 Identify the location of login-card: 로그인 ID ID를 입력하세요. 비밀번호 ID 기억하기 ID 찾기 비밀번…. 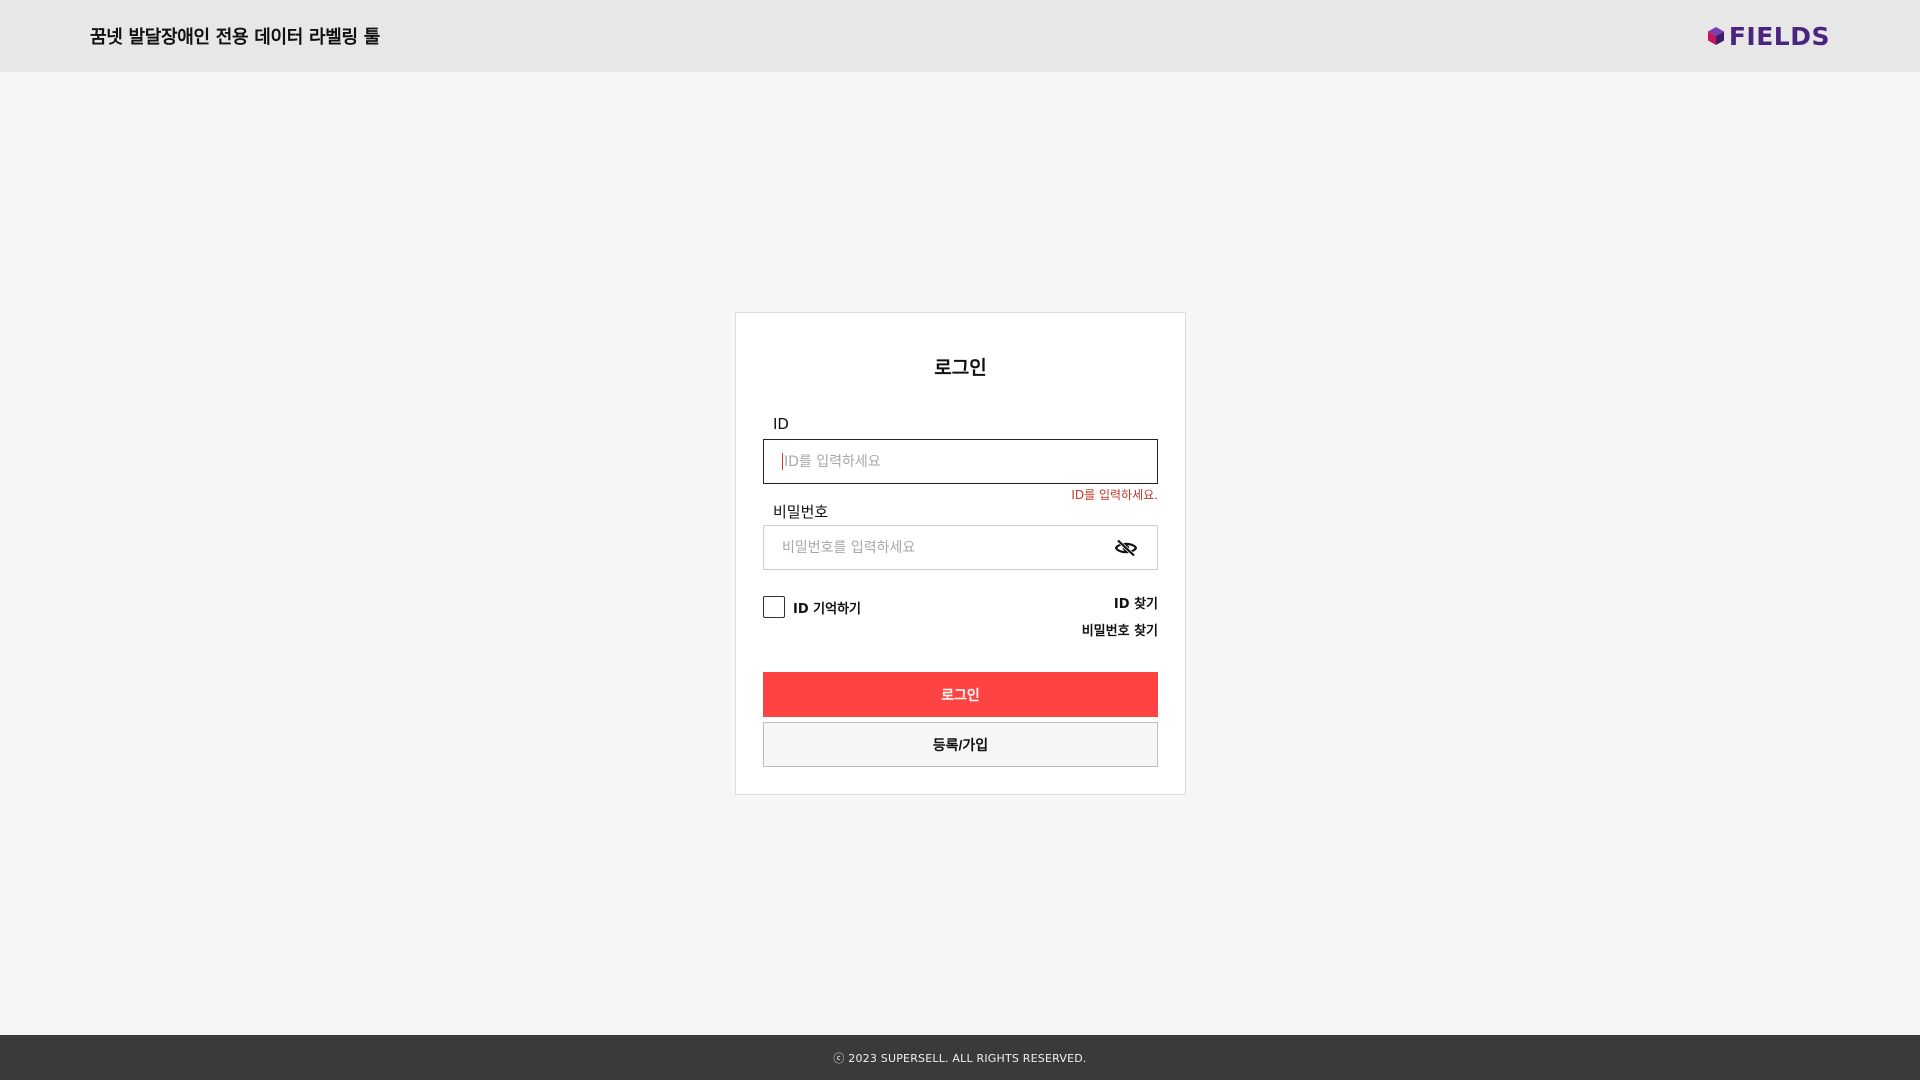
(960, 553).